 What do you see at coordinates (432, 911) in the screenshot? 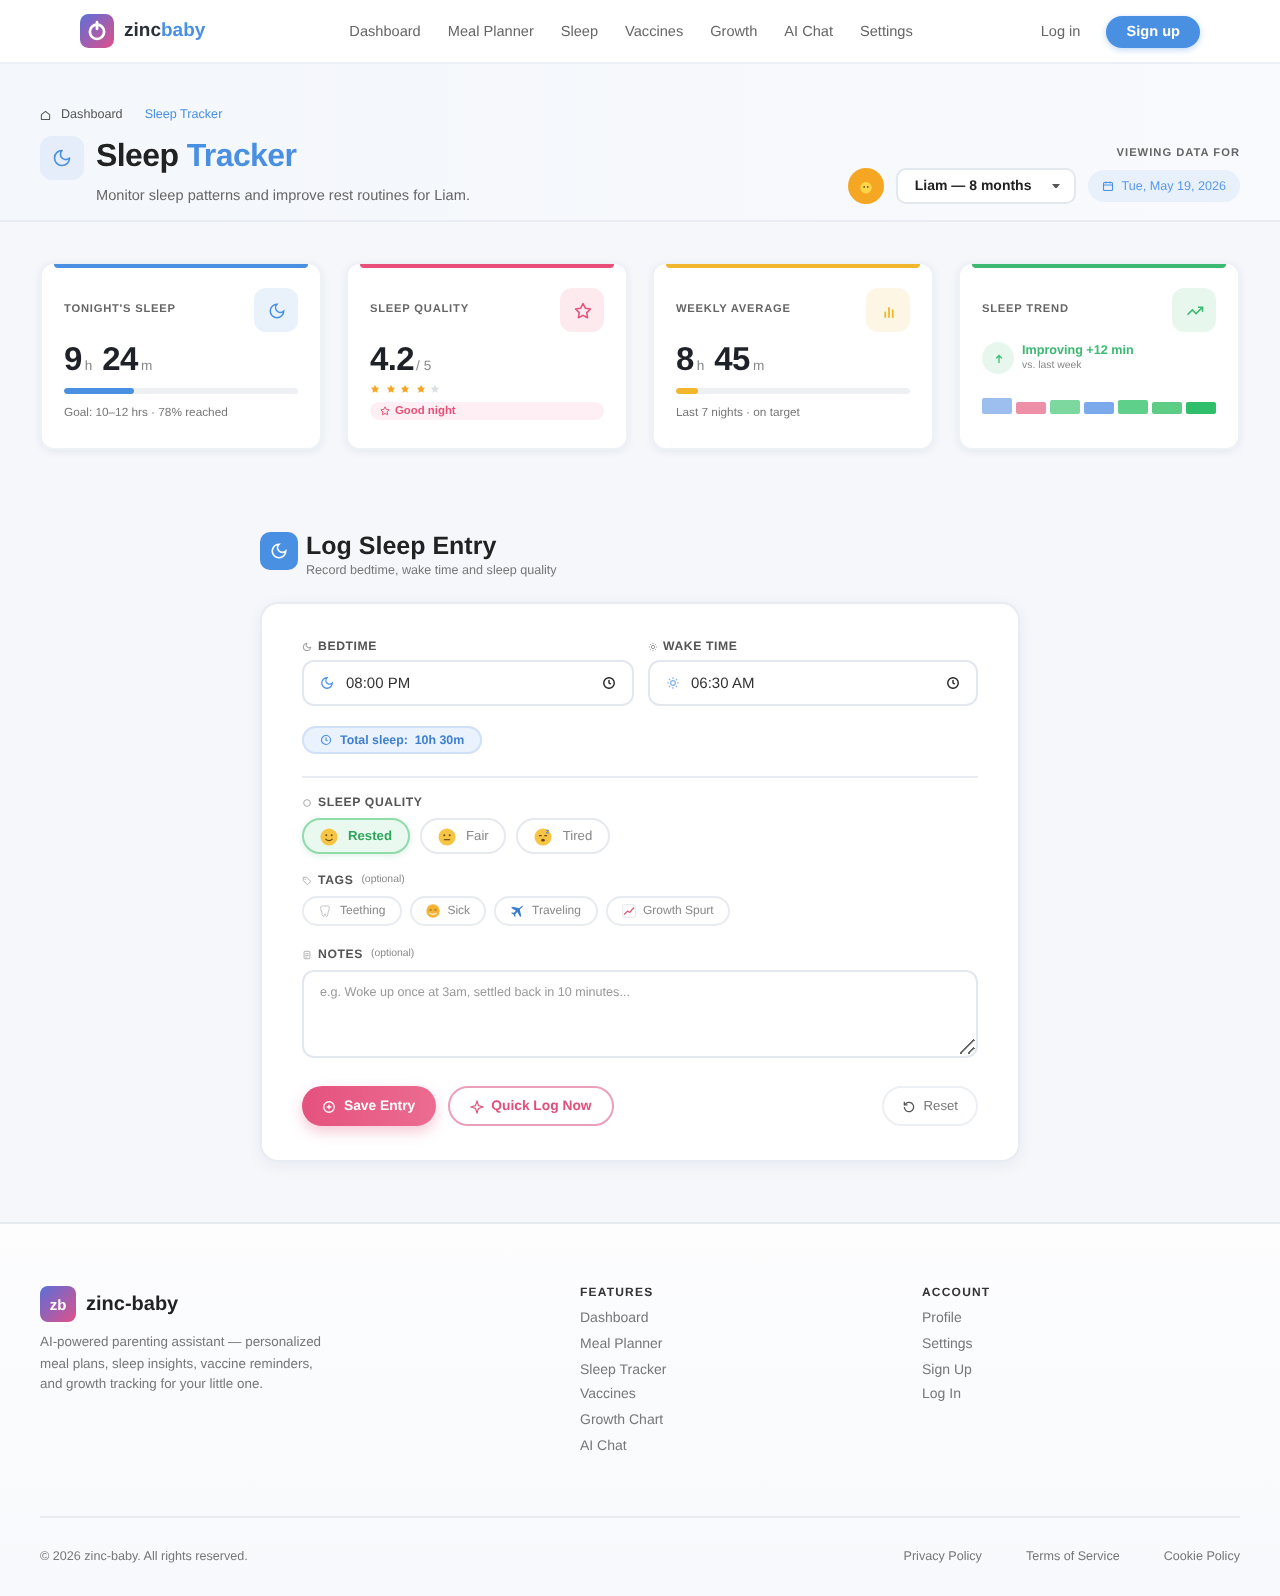
I see `grinning-face-icon` at bounding box center [432, 911].